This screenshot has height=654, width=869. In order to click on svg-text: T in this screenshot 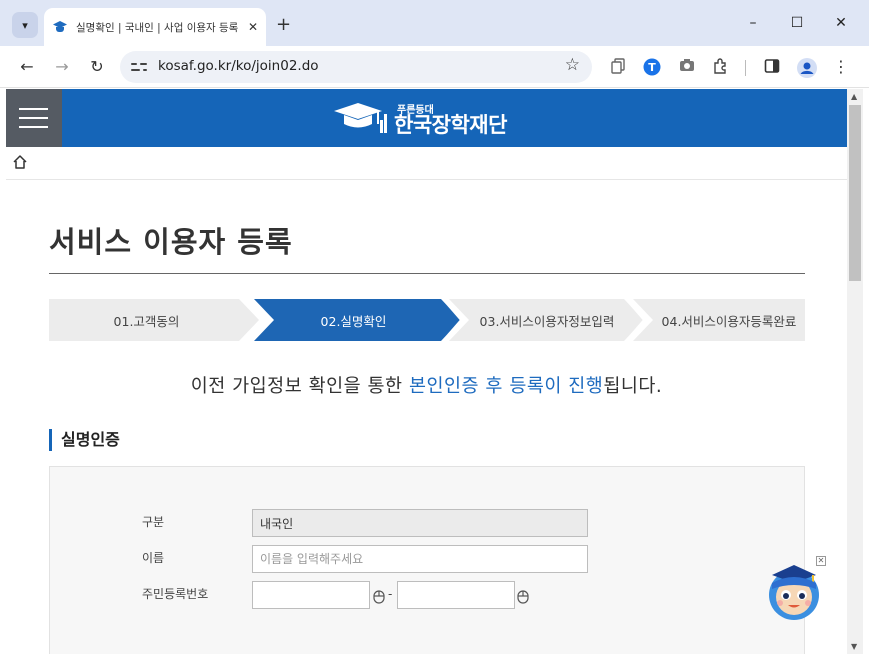, I will do `click(652, 67)`.